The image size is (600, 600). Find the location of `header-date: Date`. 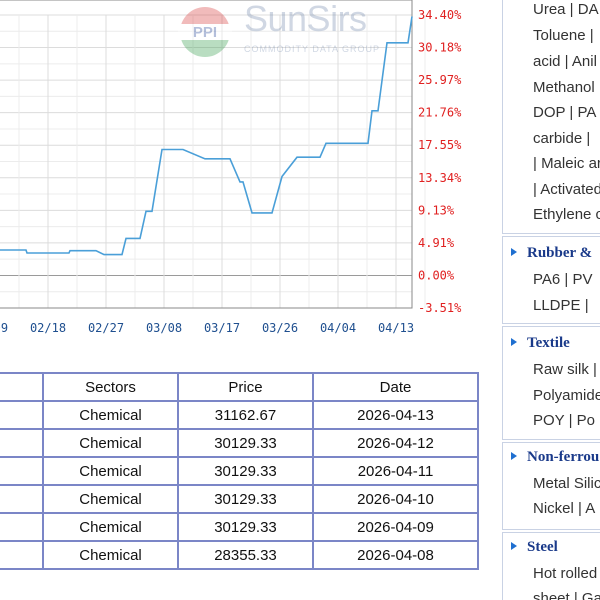

header-date: Date is located at coordinates (395, 387).